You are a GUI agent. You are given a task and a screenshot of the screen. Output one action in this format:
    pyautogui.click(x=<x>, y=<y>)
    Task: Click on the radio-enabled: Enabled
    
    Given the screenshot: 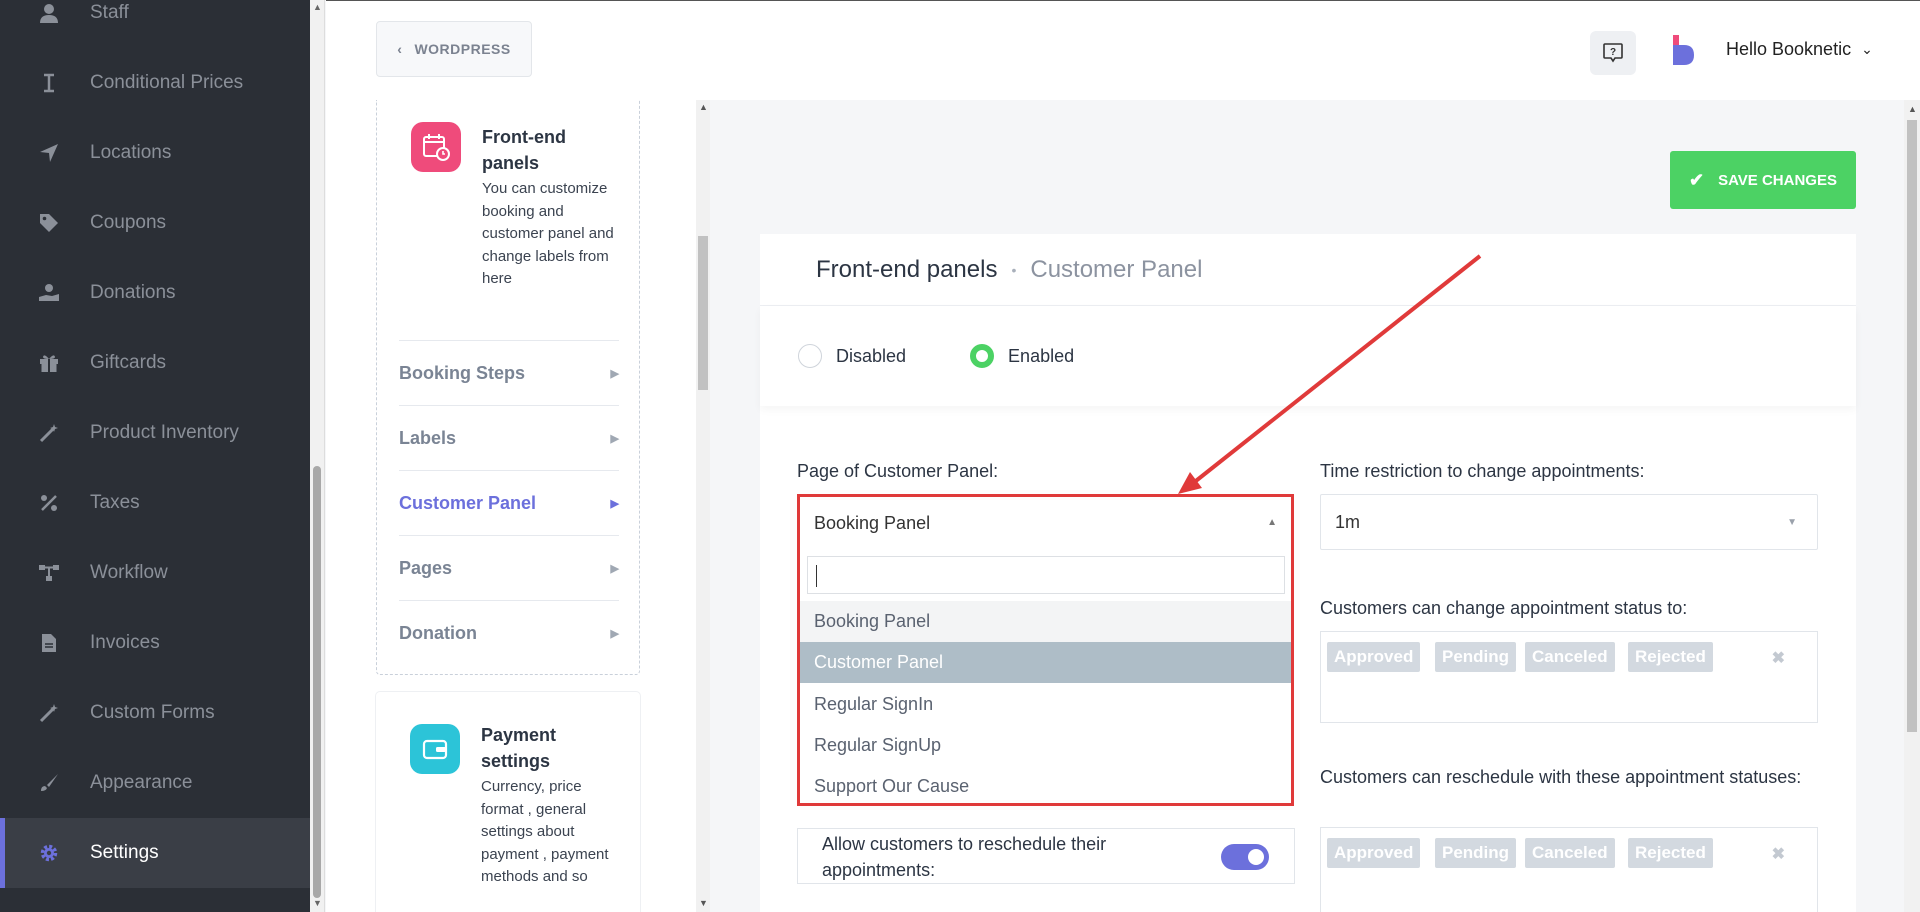 What is the action you would take?
    pyautogui.click(x=1022, y=356)
    